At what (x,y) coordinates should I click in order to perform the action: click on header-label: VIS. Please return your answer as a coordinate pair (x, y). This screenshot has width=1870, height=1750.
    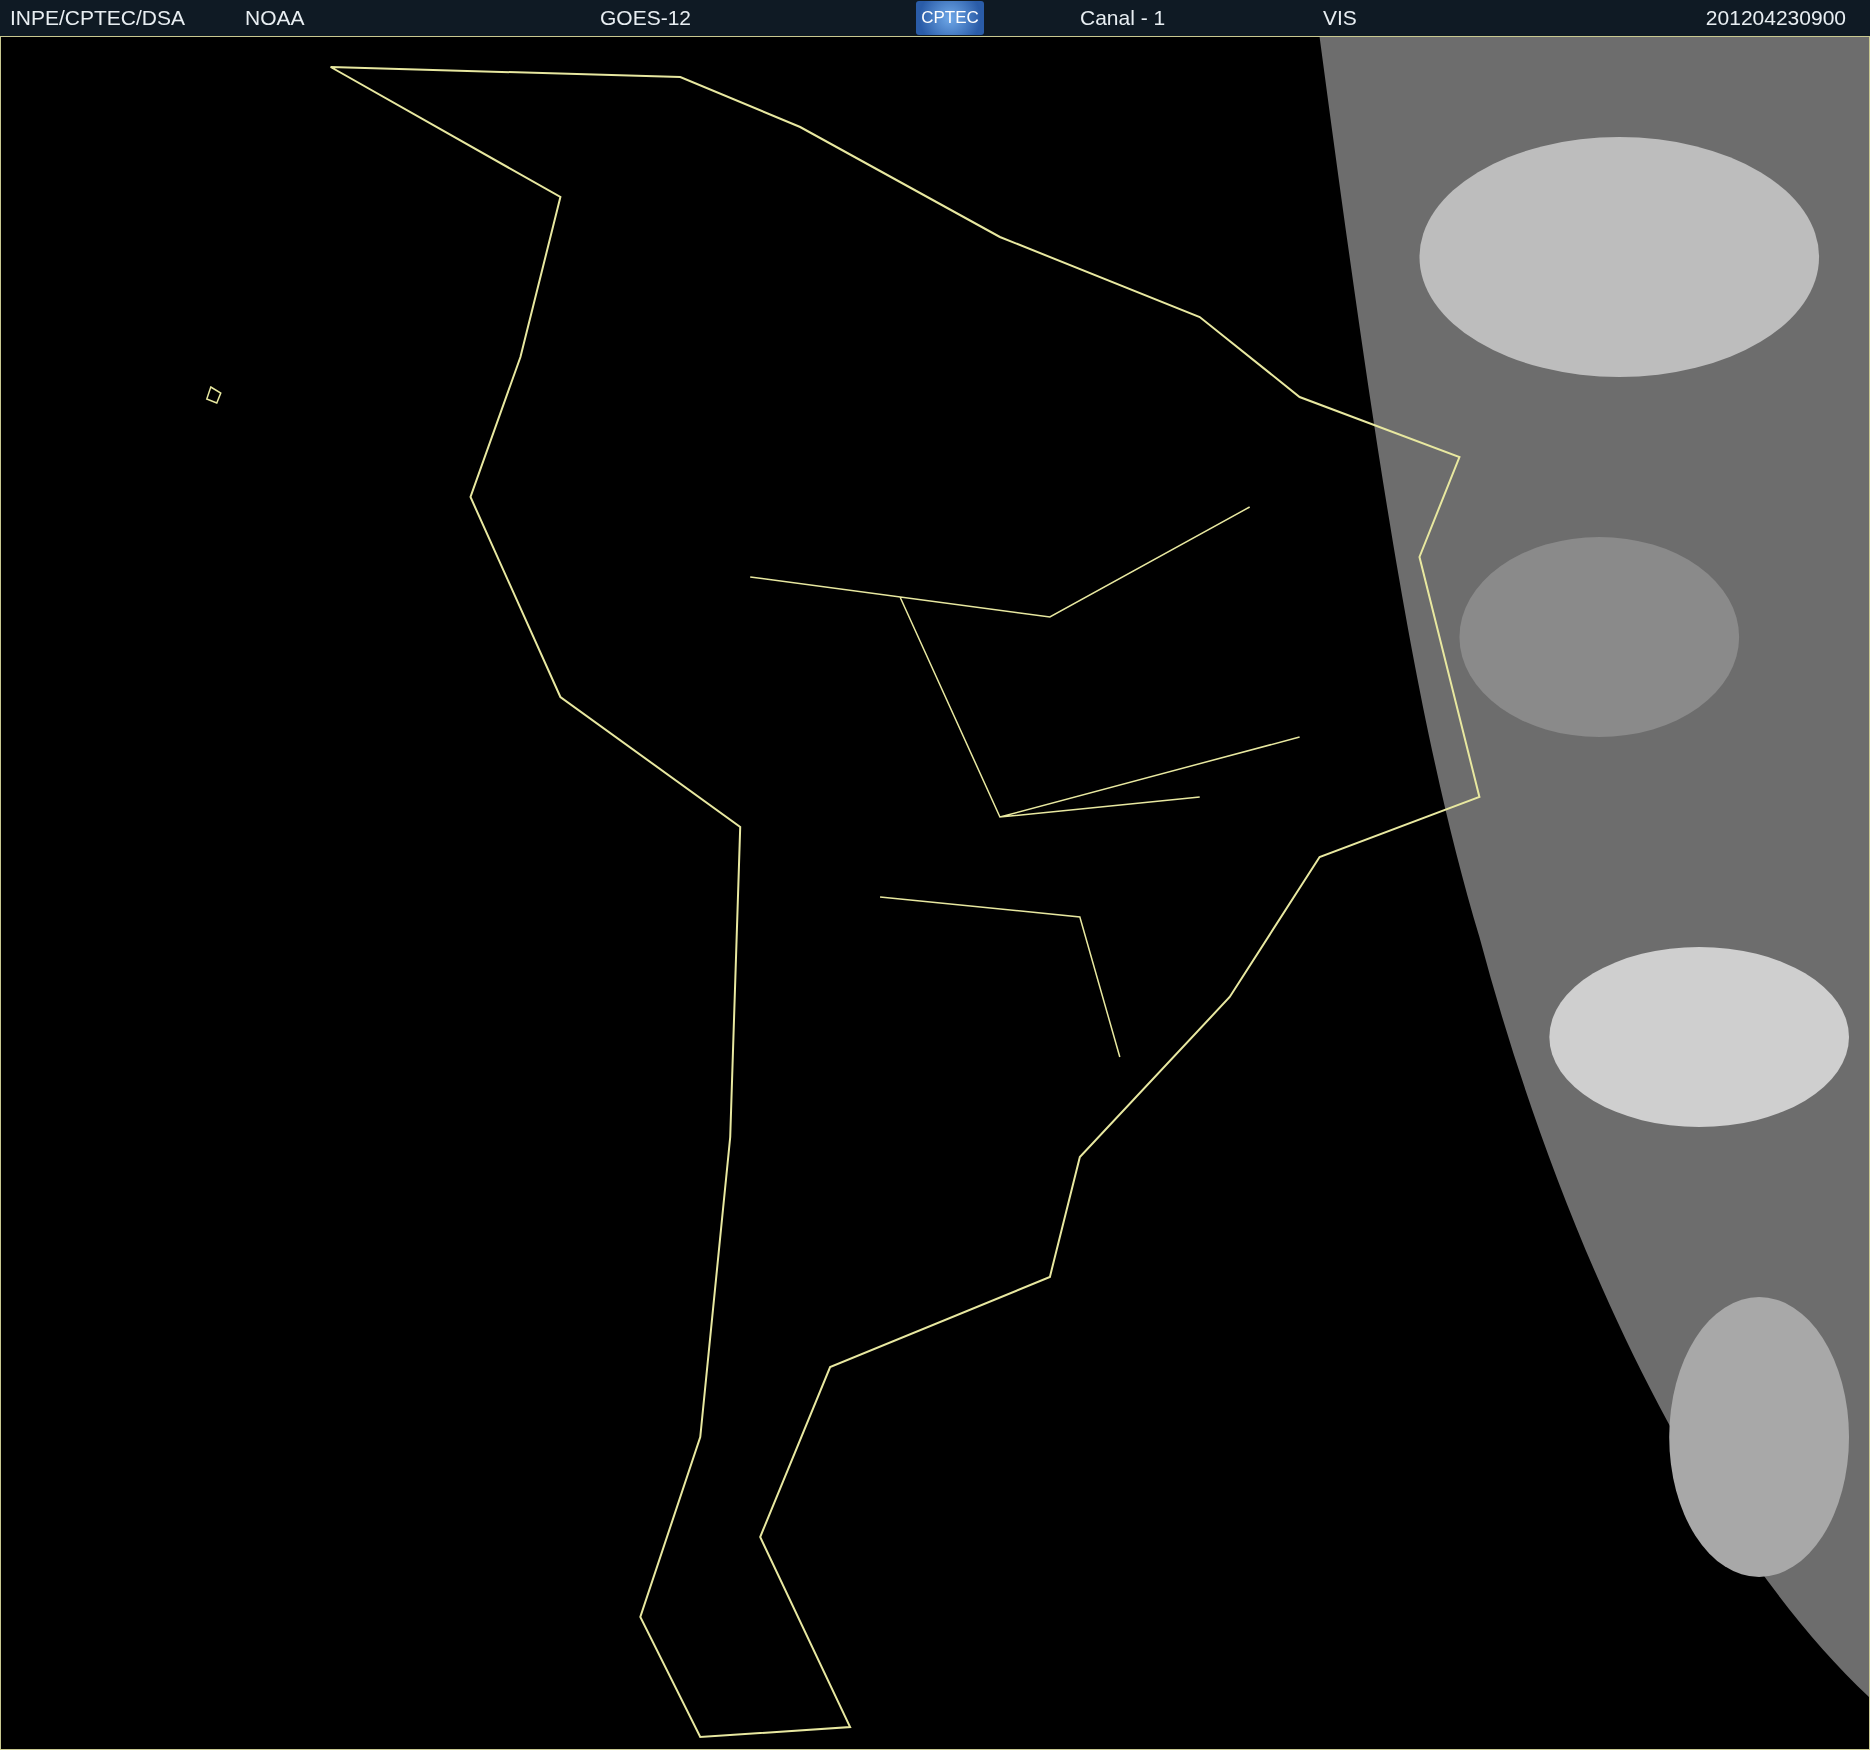
    Looking at the image, I should click on (1340, 18).